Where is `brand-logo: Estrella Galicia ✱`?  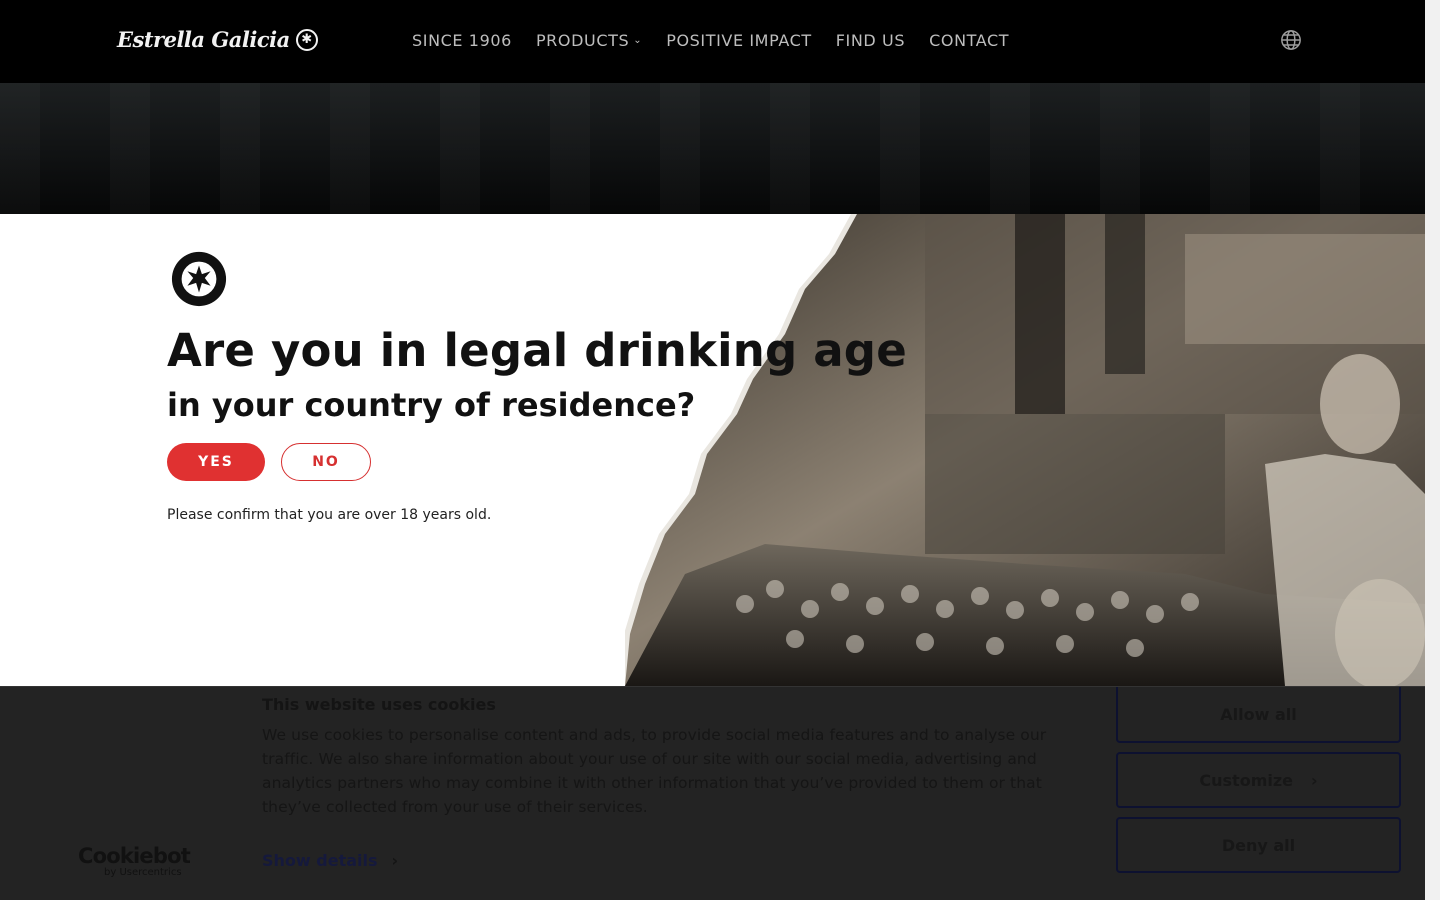
brand-logo: Estrella Galicia ✱ is located at coordinates (217, 39).